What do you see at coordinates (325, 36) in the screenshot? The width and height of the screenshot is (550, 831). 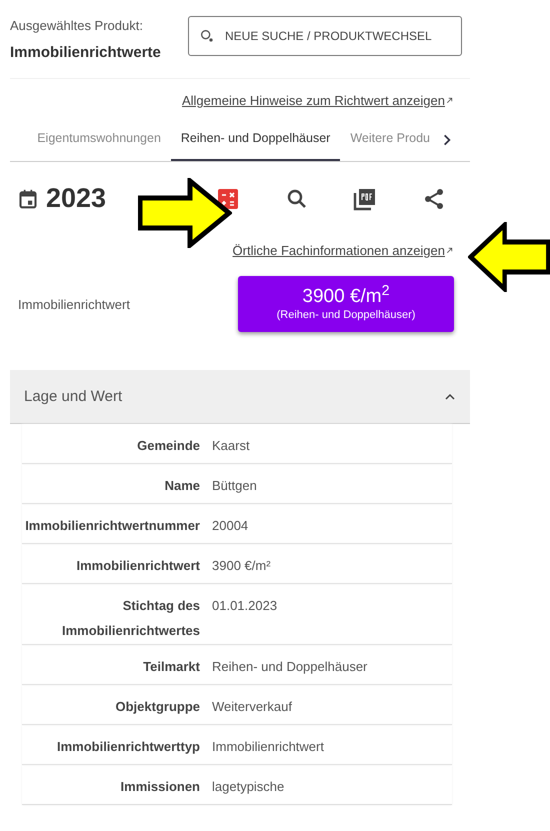 I see `search-button: NEUE SUCHE / PRODUKTWECHSEL` at bounding box center [325, 36].